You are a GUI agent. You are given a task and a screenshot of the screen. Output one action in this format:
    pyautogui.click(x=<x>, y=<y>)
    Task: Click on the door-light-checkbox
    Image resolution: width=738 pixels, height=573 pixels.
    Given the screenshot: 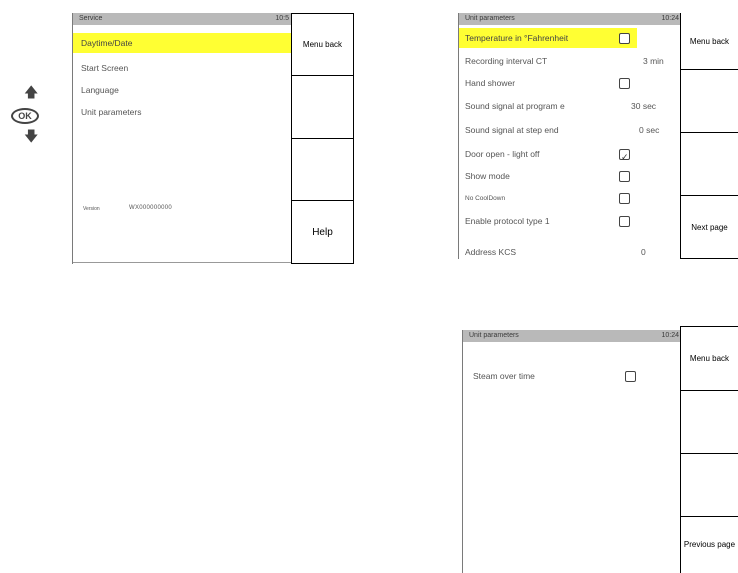 What is the action you would take?
    pyautogui.click(x=624, y=158)
    